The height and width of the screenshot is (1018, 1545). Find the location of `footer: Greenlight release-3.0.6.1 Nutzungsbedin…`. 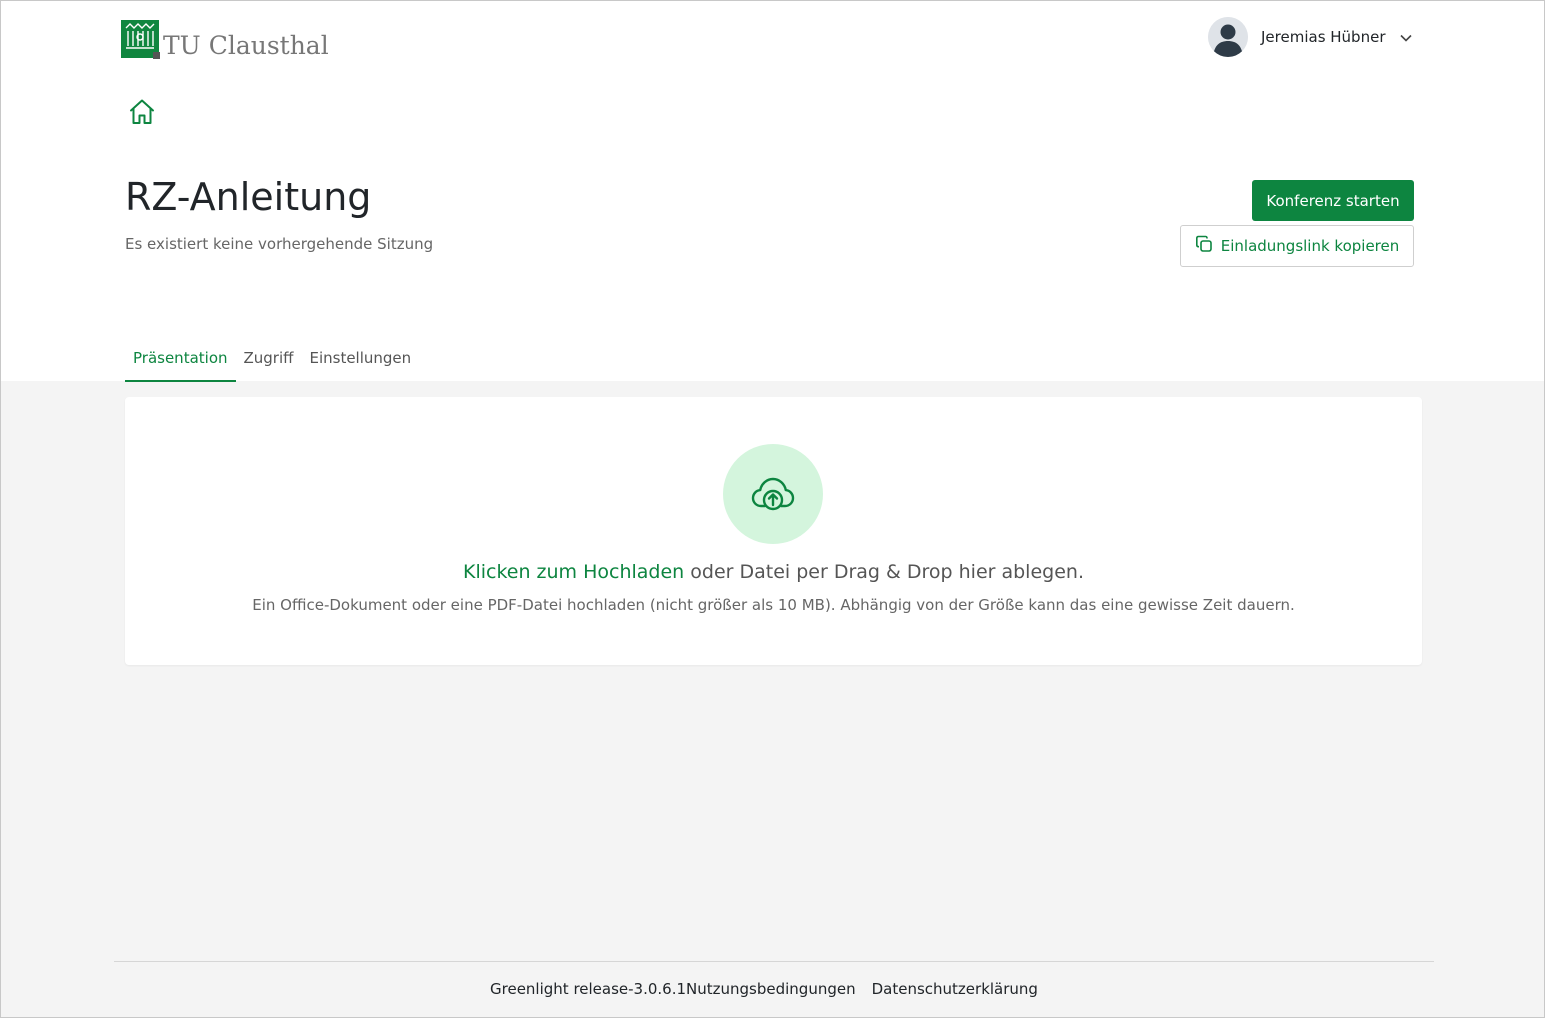

footer: Greenlight release-3.0.6.1 Nutzungsbedin… is located at coordinates (764, 989).